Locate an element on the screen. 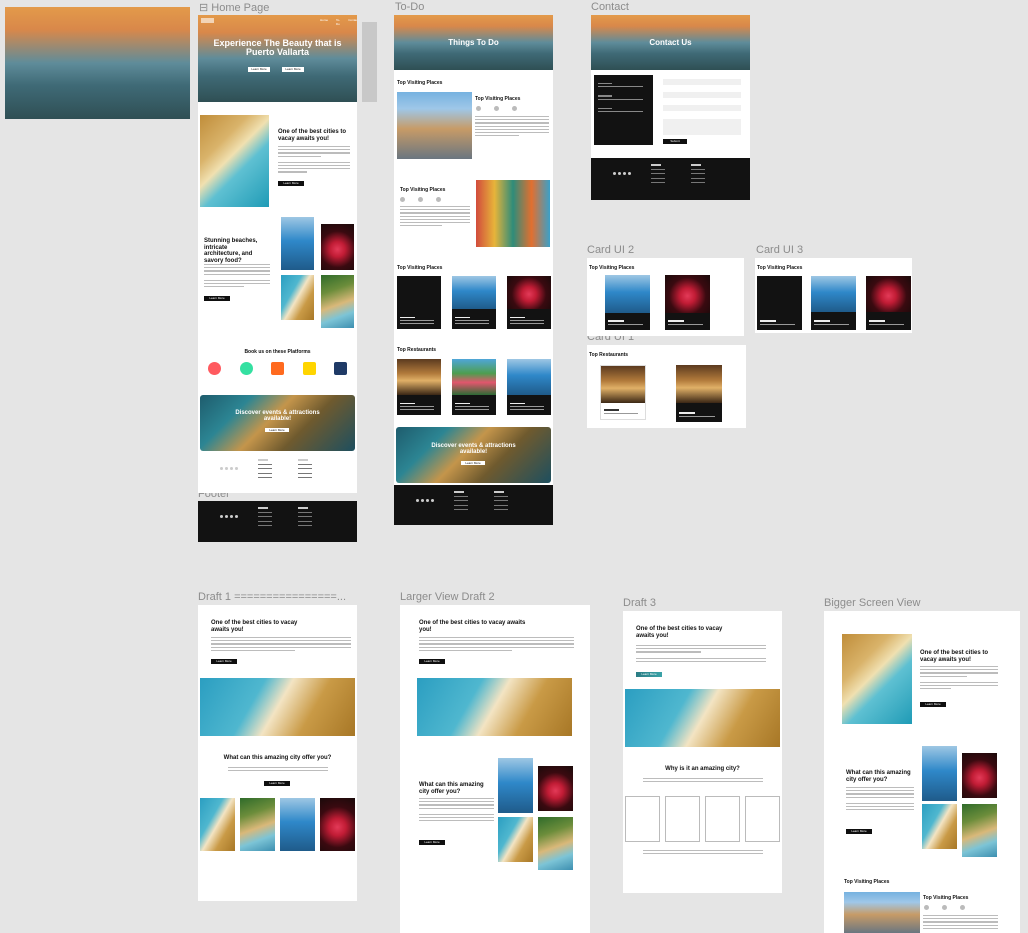 This screenshot has height=933, width=1028. home-section1-button: Learn More is located at coordinates (291, 183).